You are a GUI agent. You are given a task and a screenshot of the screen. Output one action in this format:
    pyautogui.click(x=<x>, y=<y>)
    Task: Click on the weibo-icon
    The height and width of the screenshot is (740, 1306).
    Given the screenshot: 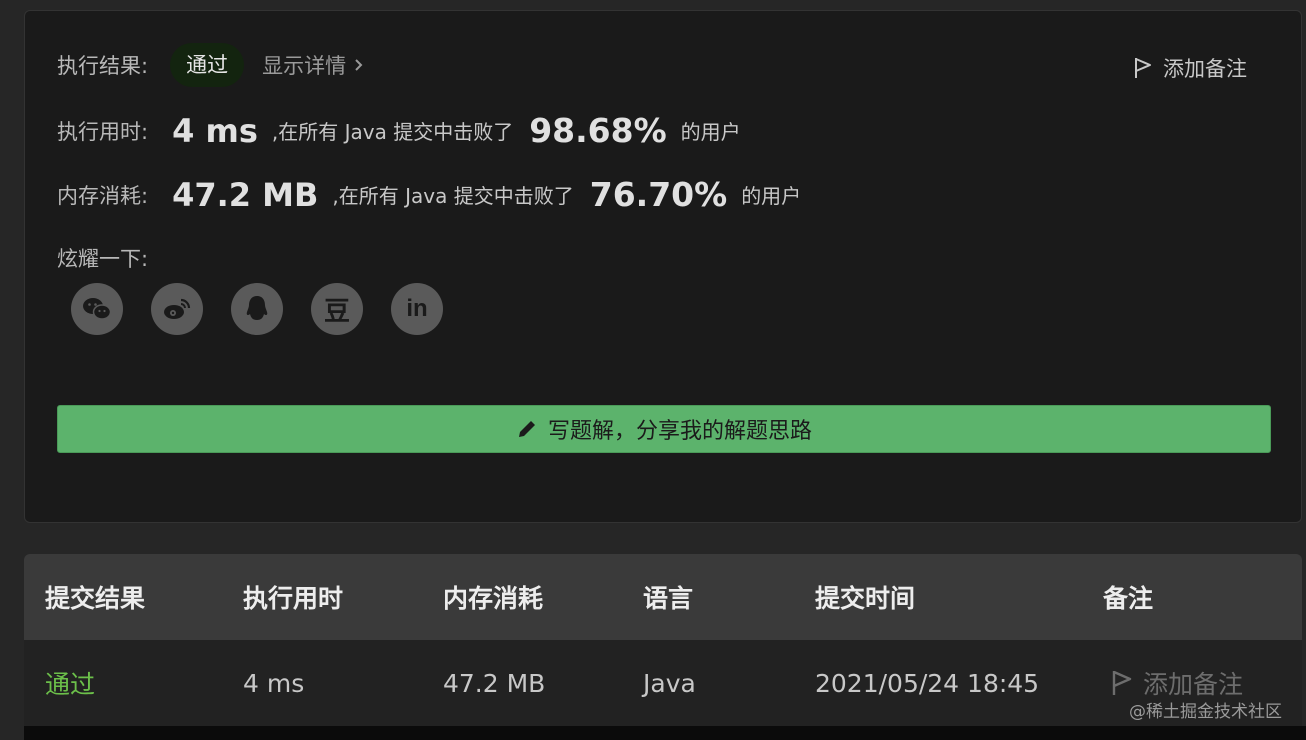 What is the action you would take?
    pyautogui.click(x=177, y=308)
    